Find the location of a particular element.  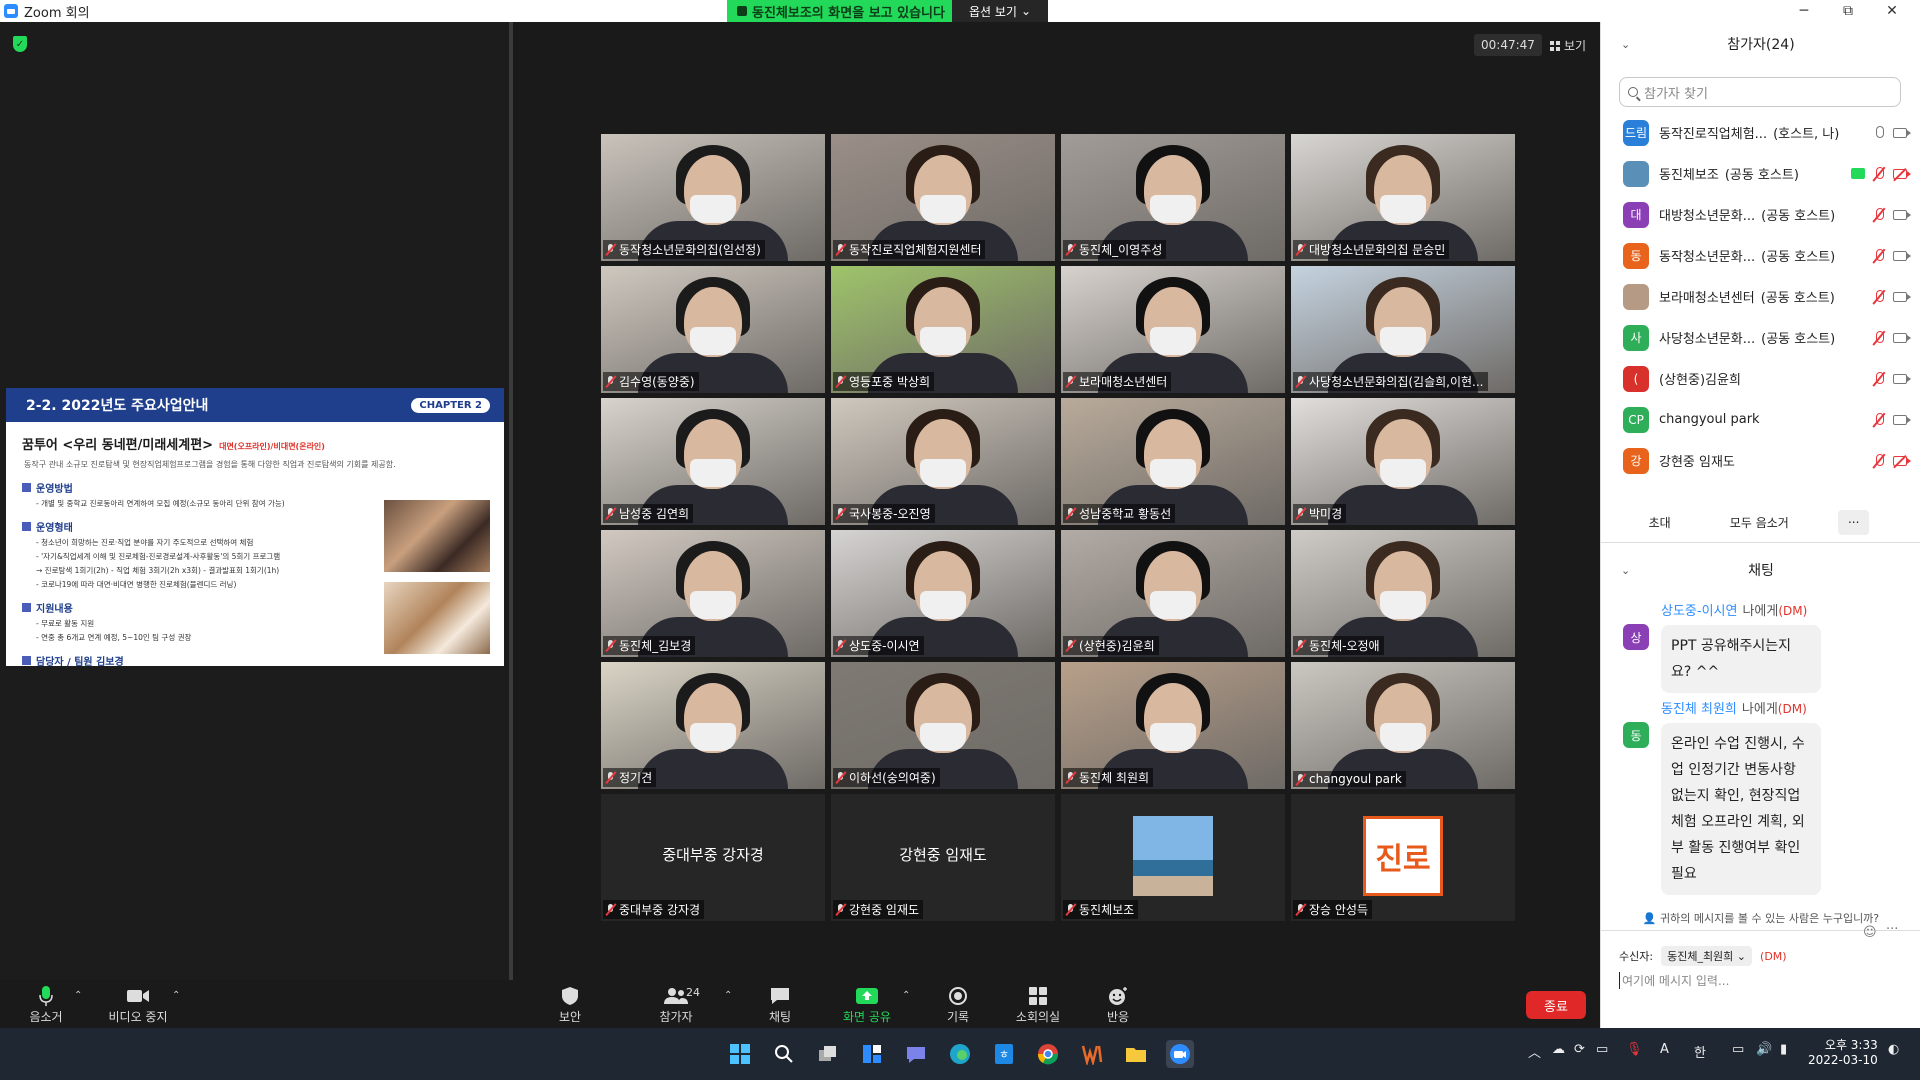

end-meeting-button: 종료 is located at coordinates (1556, 1005).